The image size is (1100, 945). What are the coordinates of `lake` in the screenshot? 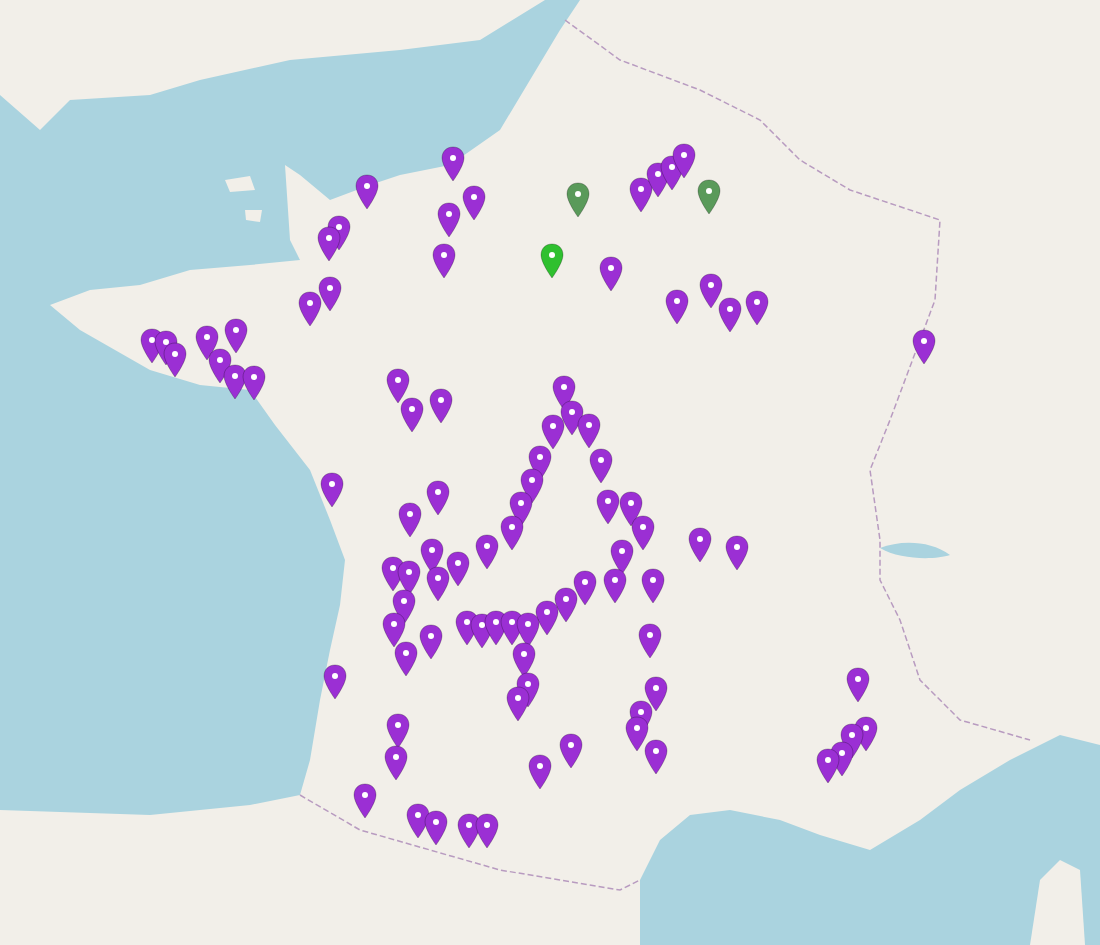 It's located at (915, 550).